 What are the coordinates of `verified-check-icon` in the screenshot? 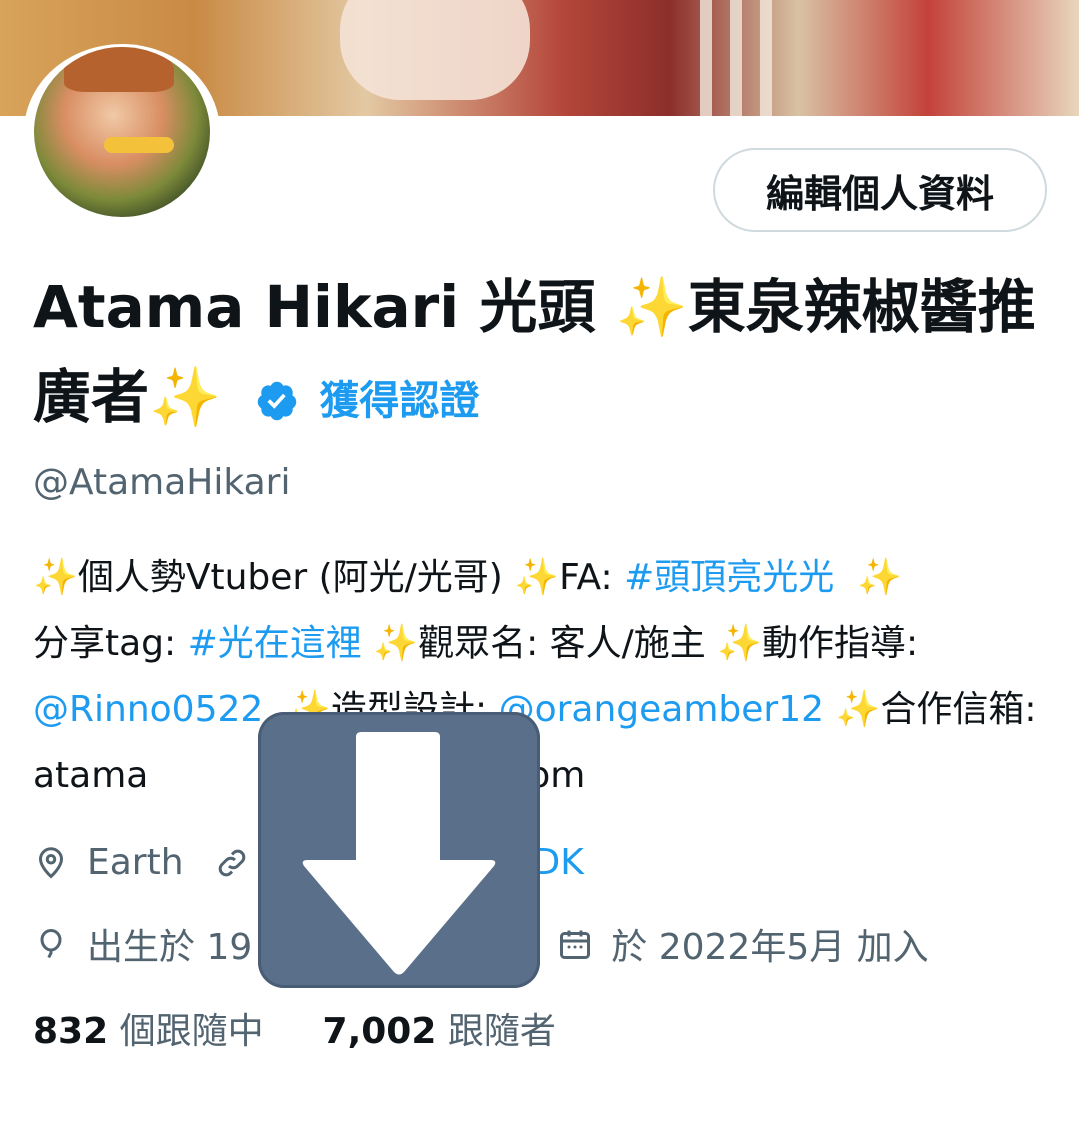 It's located at (277, 401).